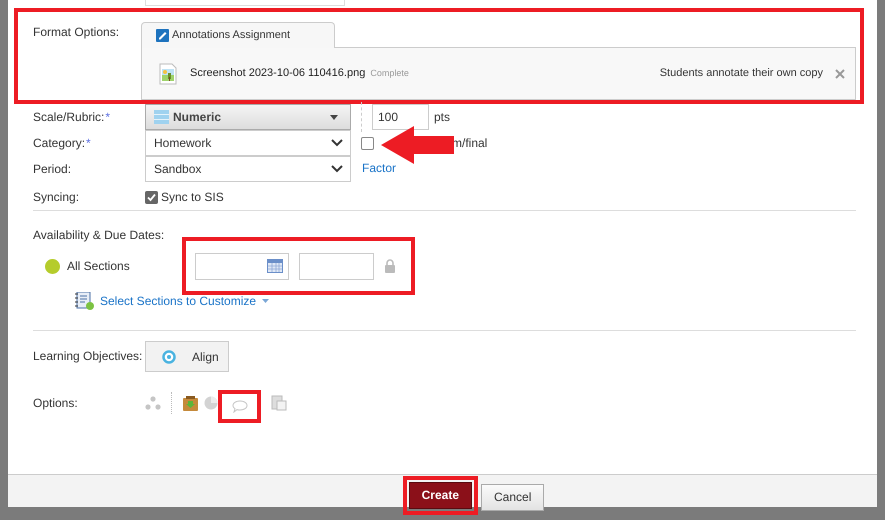  Describe the element at coordinates (162, 35) in the screenshot. I see `document-edit-icon` at that location.